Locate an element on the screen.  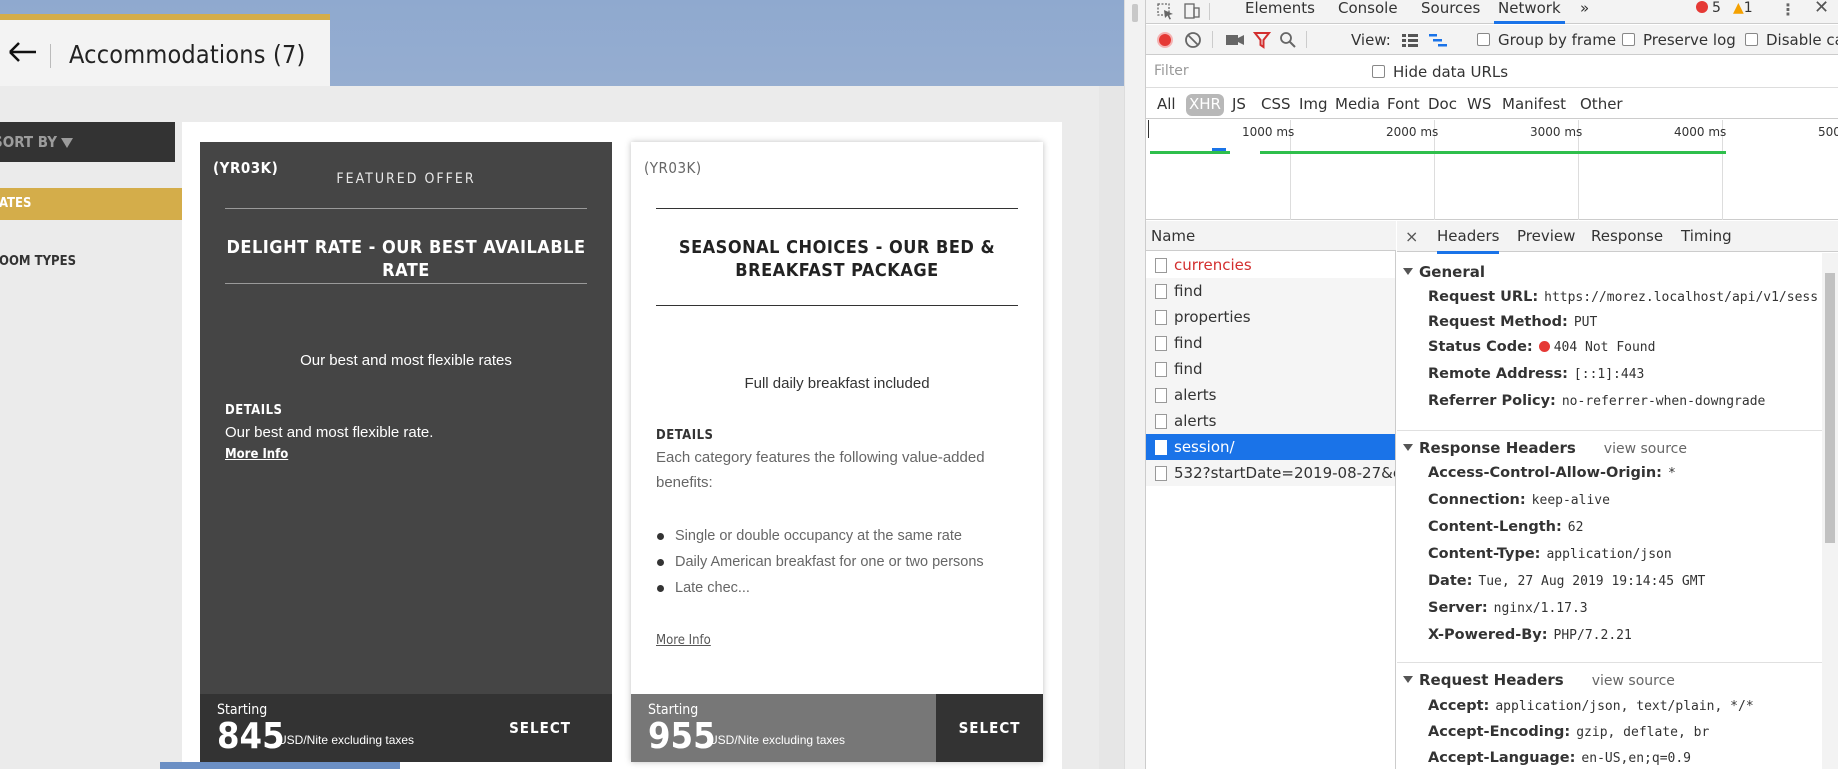
separator is located at coordinates (1212, 39).